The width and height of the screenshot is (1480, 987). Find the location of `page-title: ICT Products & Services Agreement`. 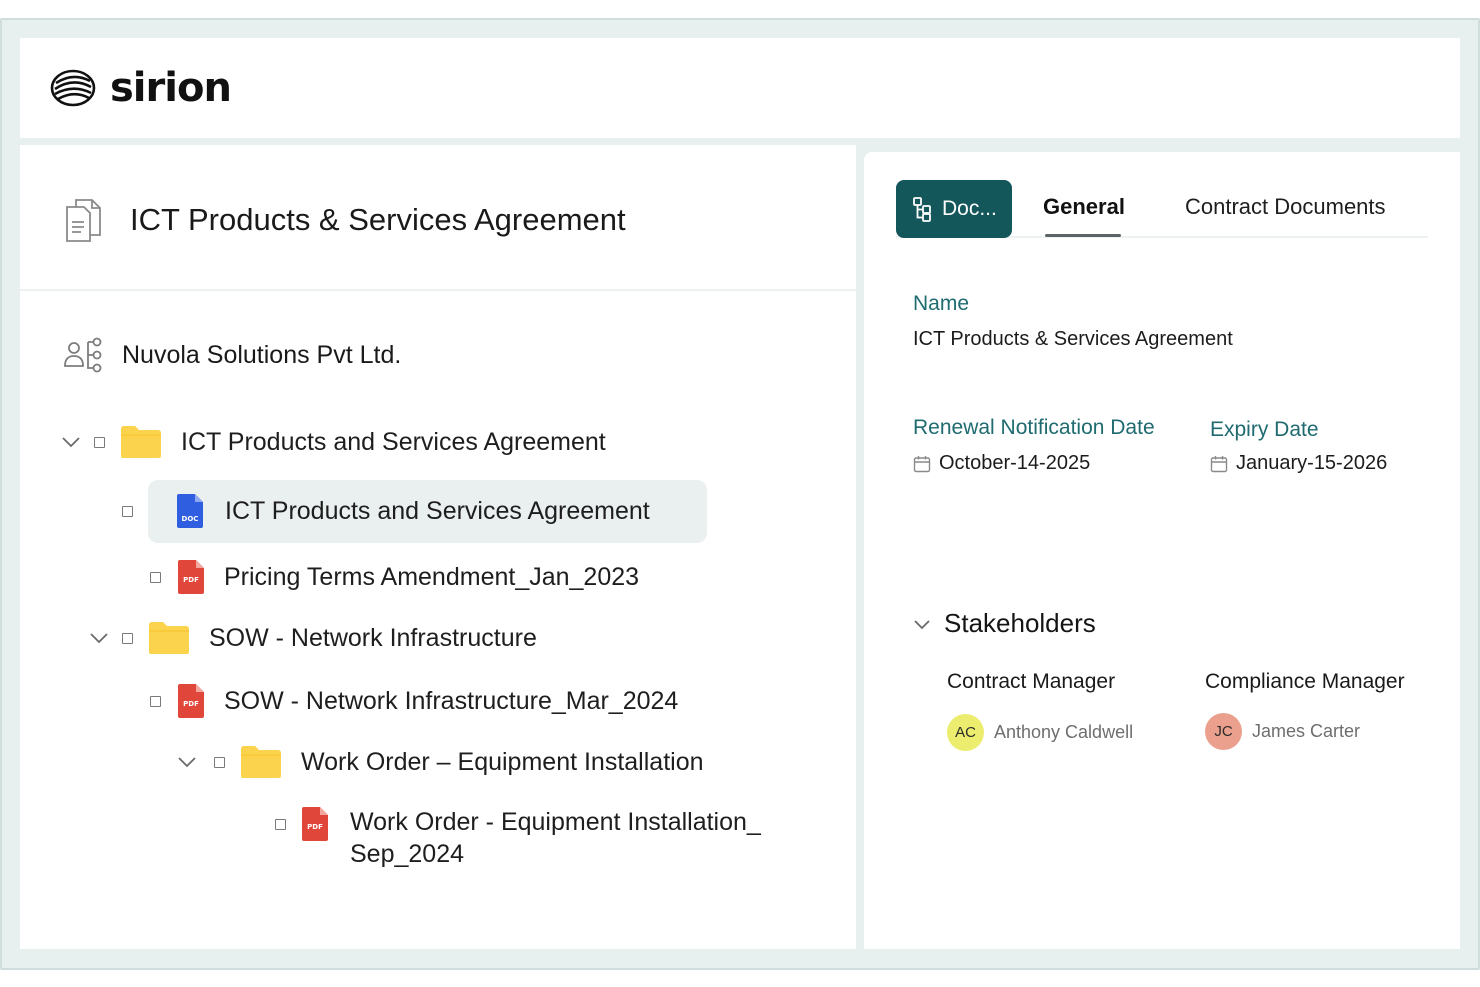

page-title: ICT Products & Services Agreement is located at coordinates (378, 219).